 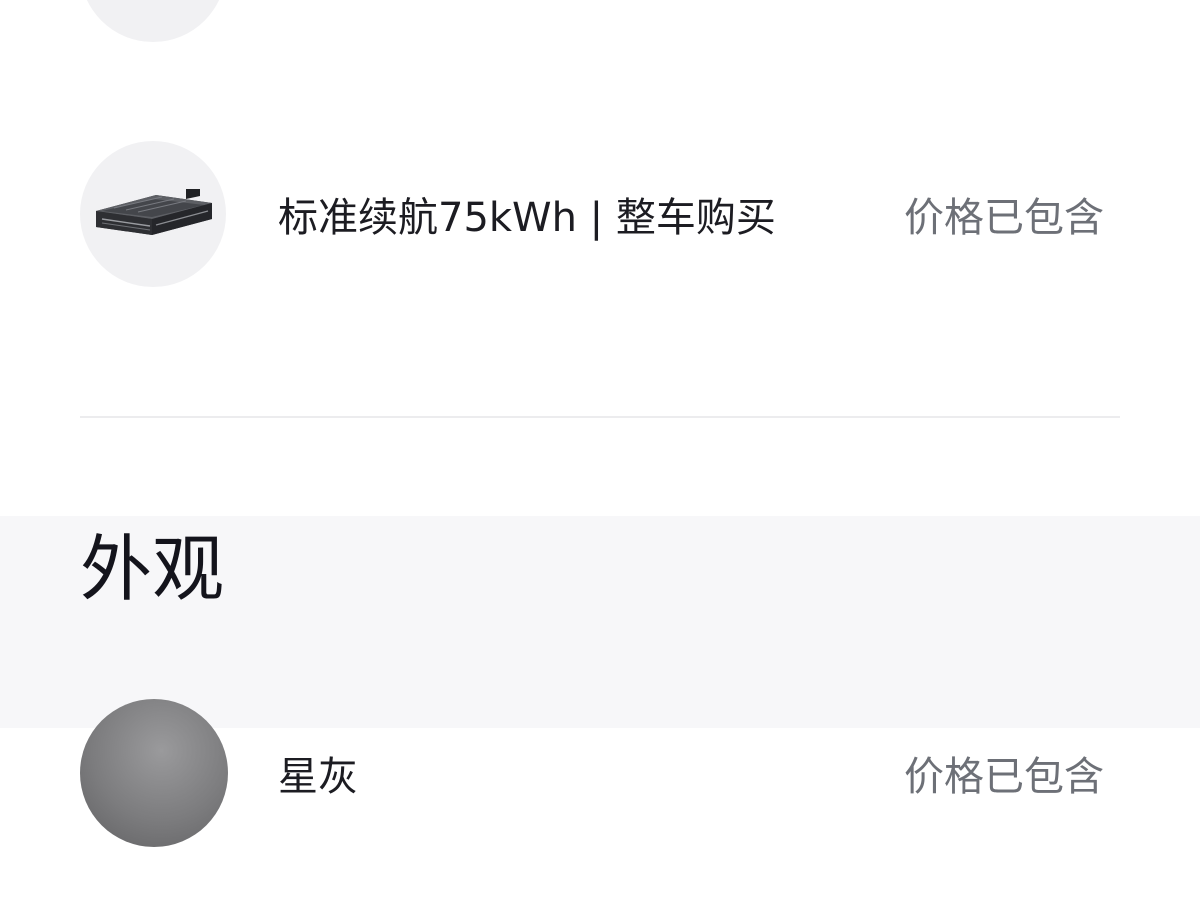 What do you see at coordinates (318, 777) in the screenshot?
I see `exterior-color-label: 星灰` at bounding box center [318, 777].